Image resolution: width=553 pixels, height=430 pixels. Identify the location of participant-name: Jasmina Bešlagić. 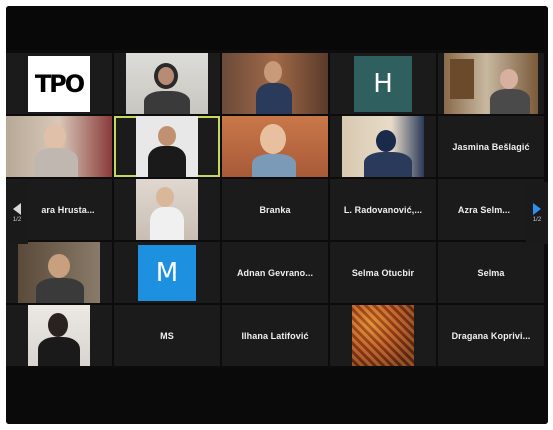
(491, 146).